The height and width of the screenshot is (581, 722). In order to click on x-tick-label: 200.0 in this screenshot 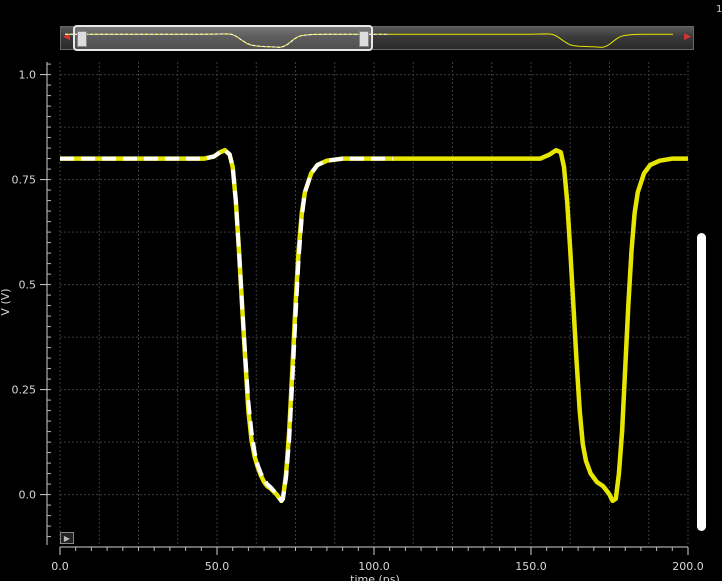, I will do `click(688, 566)`.